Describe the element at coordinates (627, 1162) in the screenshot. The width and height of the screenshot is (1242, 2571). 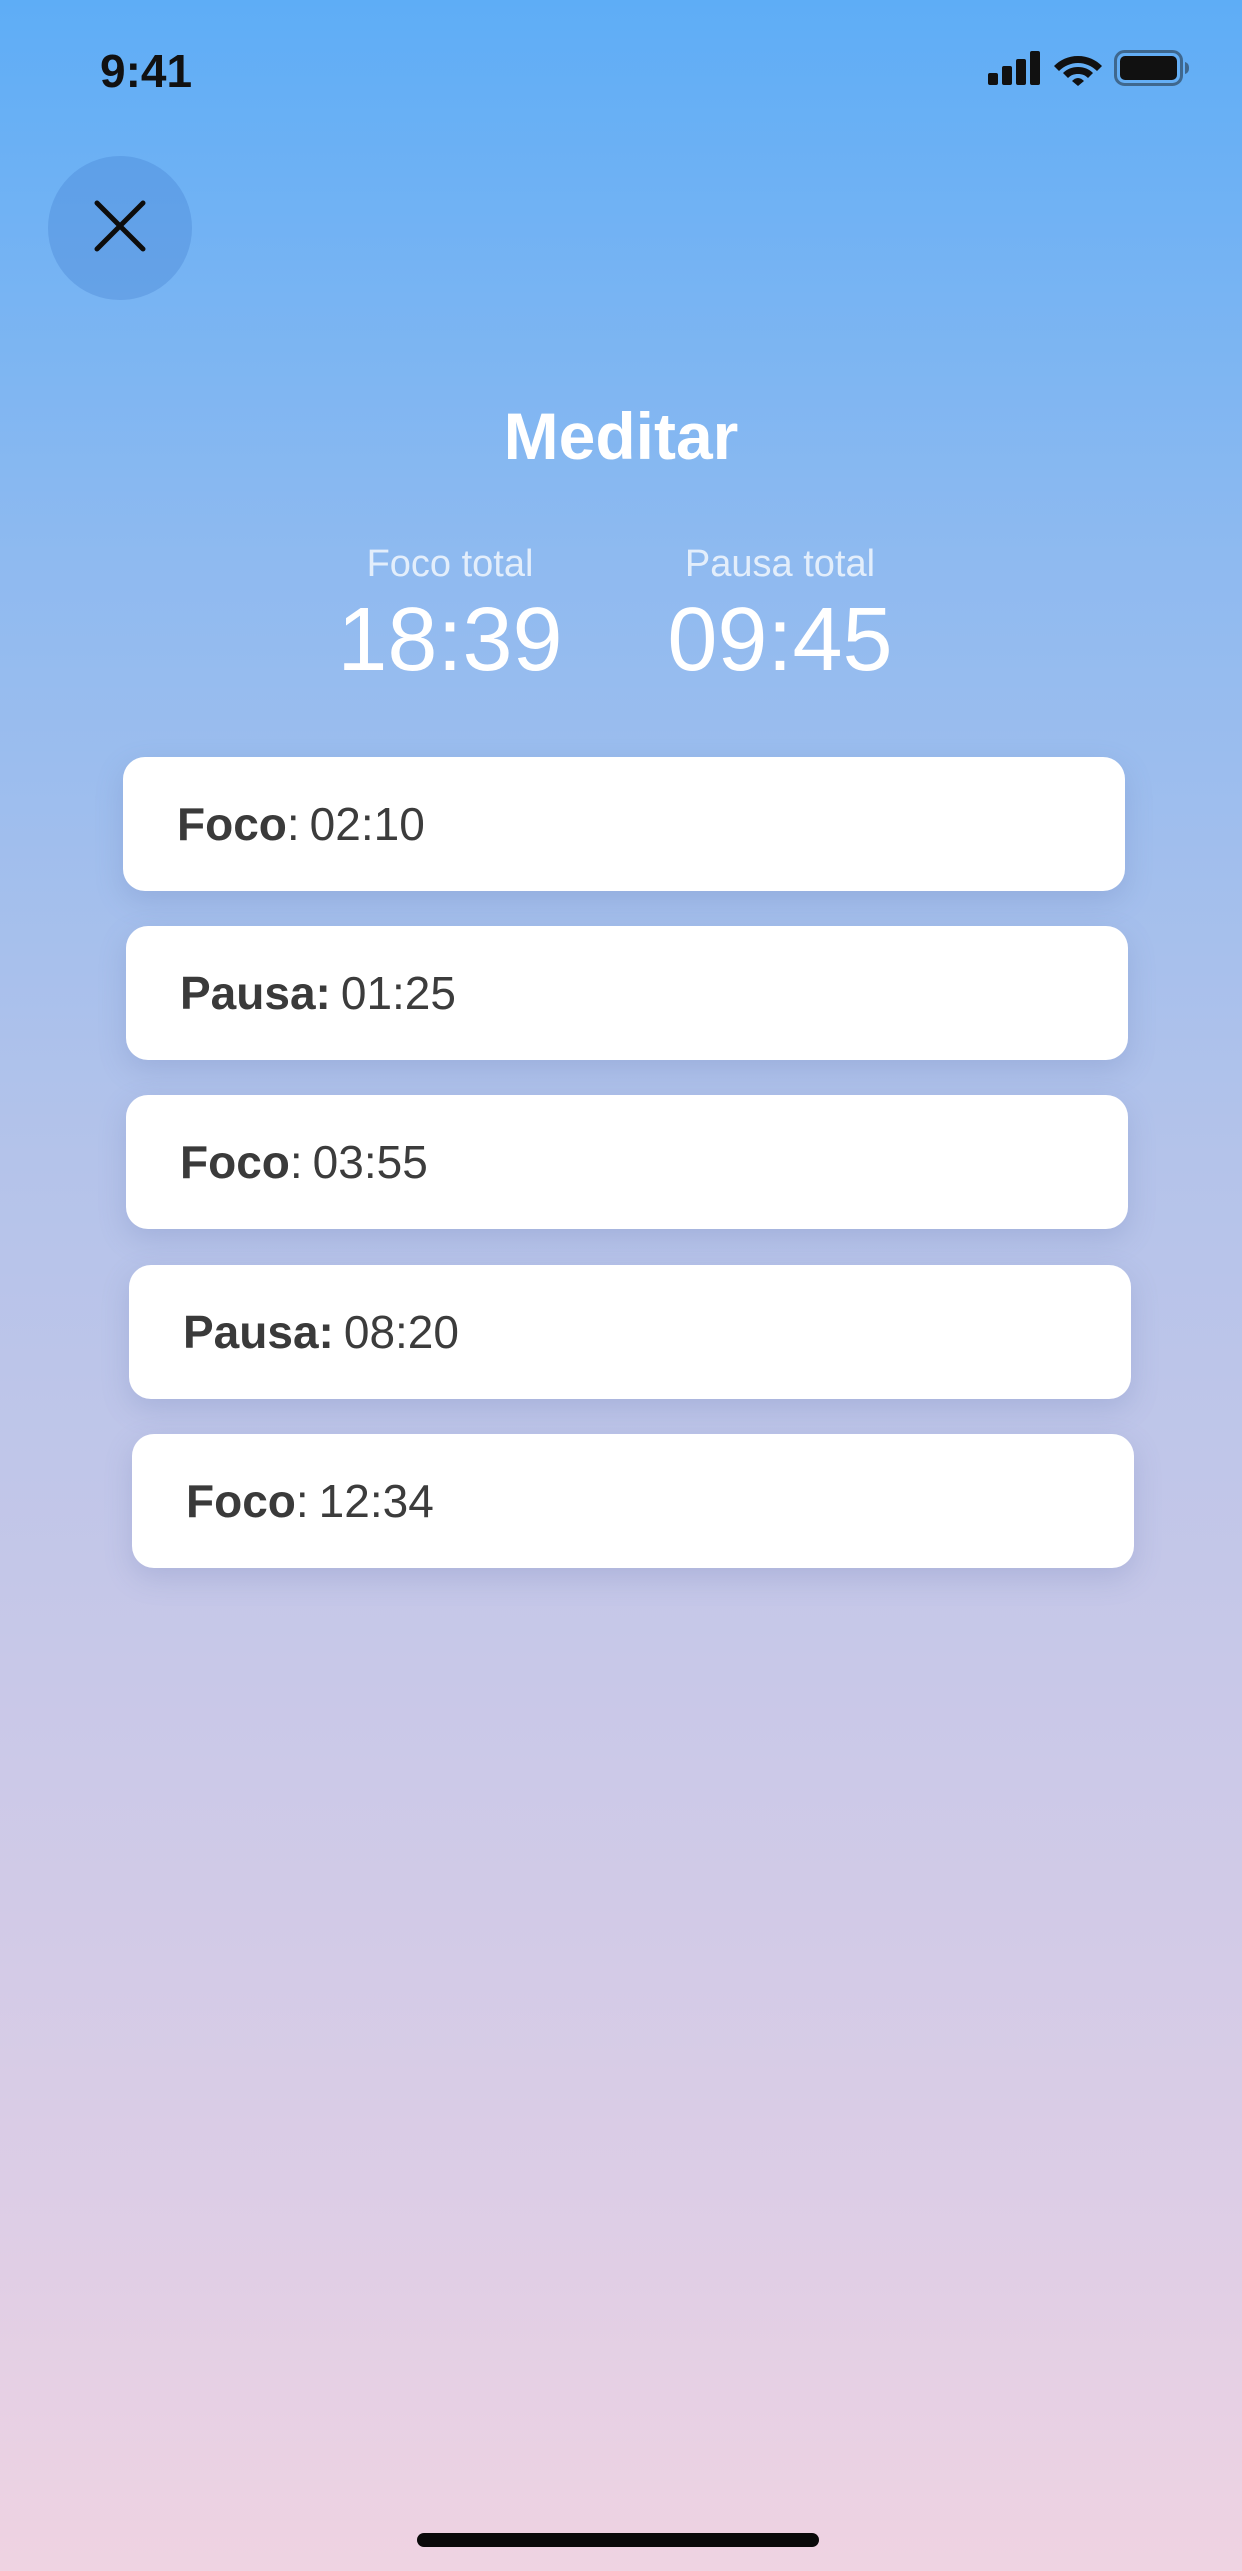
I see `session-card: Foco:03:55` at that location.